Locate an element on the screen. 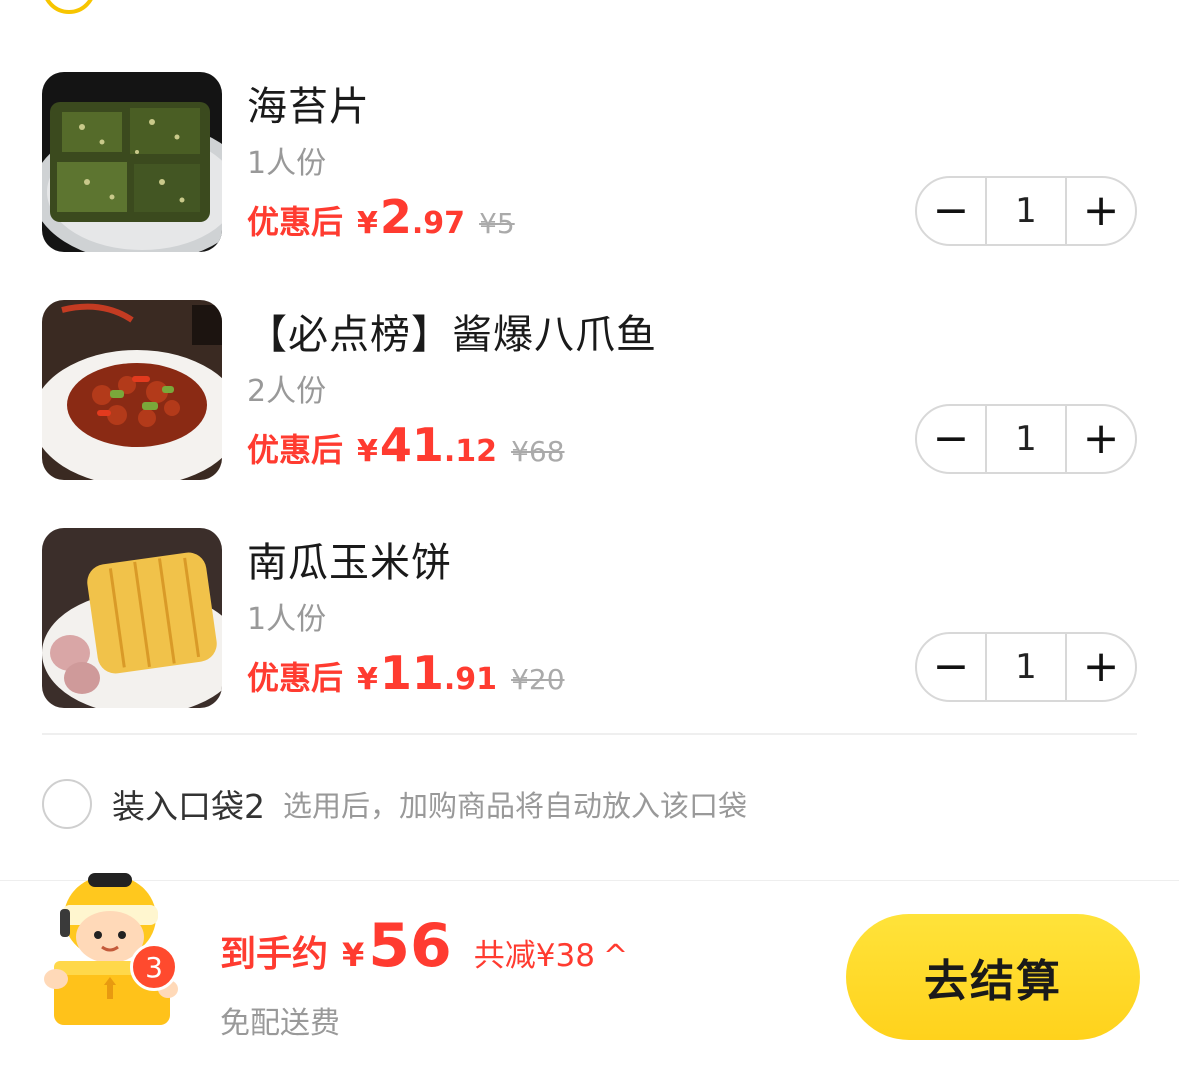 The height and width of the screenshot is (1089, 1179). product-portion: 2人份 is located at coordinates (287, 391).